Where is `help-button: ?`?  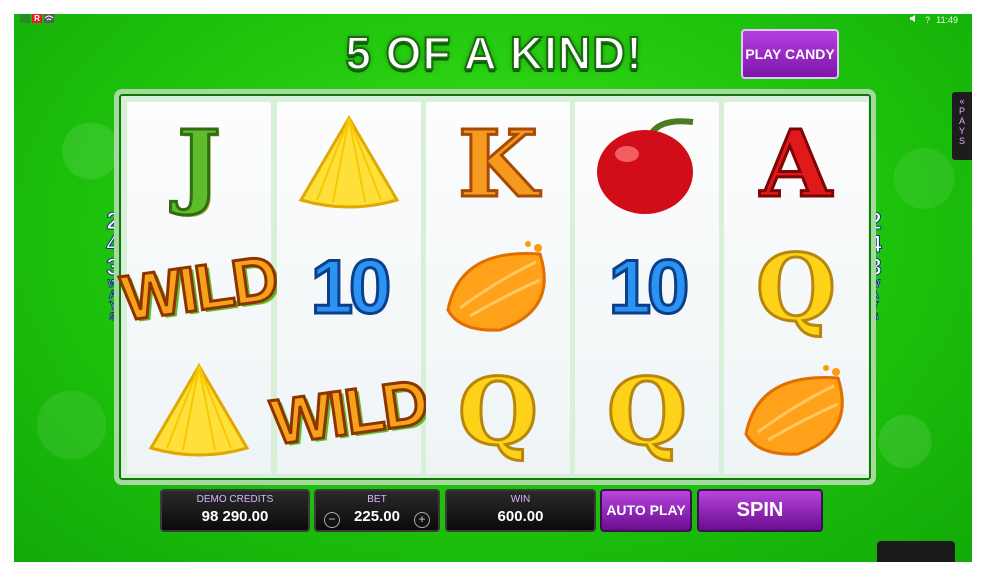 help-button: ? is located at coordinates (927, 20).